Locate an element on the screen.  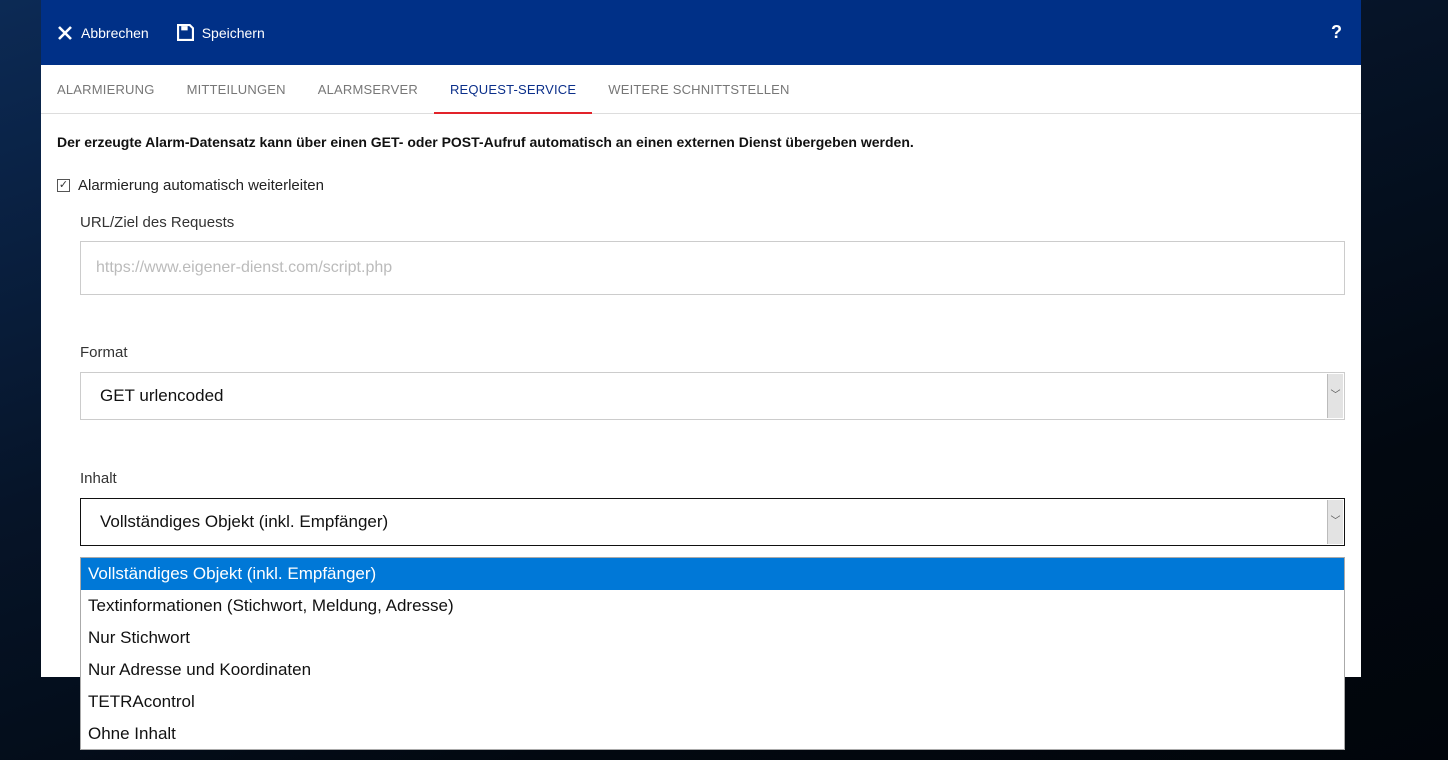
forward-label: Alarmierung automatisch weiterleiten is located at coordinates (201, 185).